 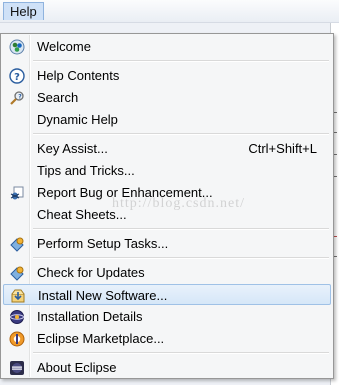 I want to click on marketplace-icon, so click(x=17, y=339).